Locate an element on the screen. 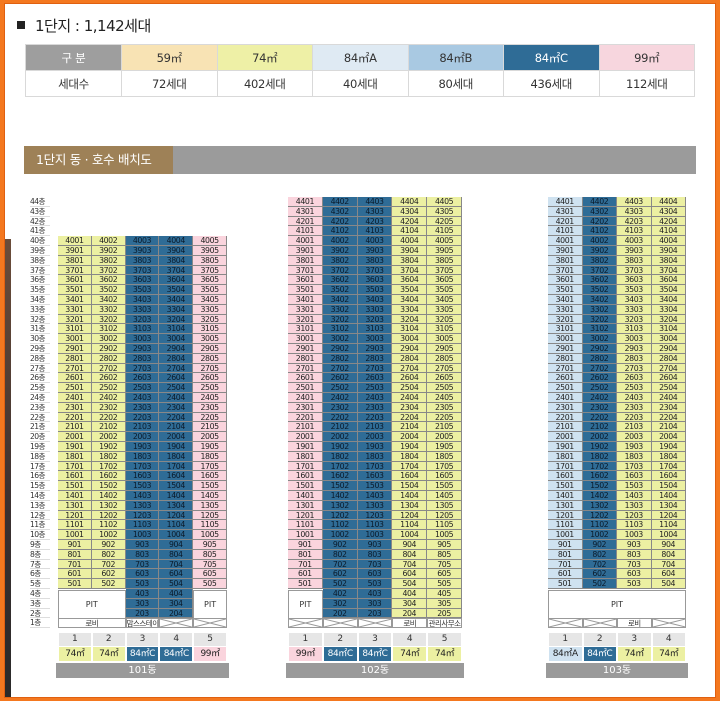 This screenshot has width=720, height=701. unit-cell: 3004 is located at coordinates (410, 339).